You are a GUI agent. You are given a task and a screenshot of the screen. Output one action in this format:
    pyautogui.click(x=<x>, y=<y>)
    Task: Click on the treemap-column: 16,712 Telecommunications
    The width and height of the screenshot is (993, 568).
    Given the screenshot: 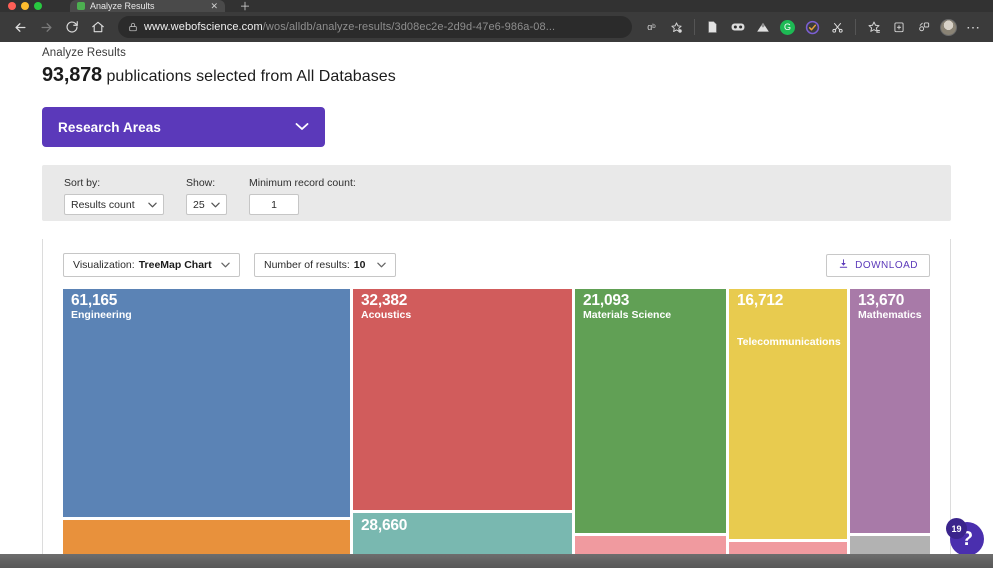 What is the action you would take?
    pyautogui.click(x=788, y=428)
    